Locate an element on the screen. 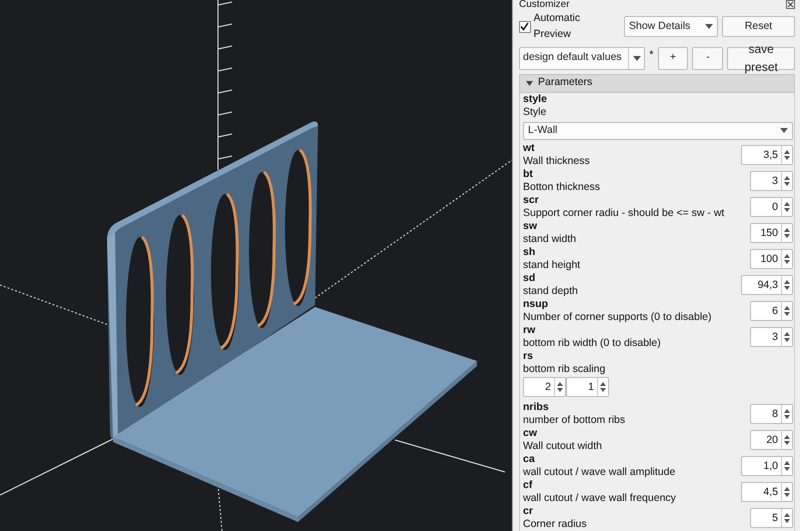 This screenshot has height=531, width=800. number-spinbox: 3,5 is located at coordinates (767, 154).